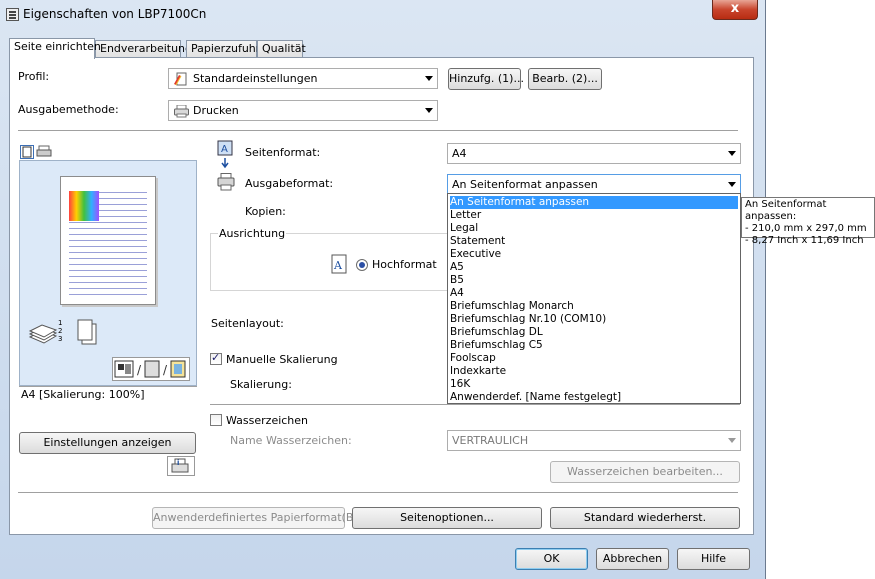  I want to click on output-format-option: Indexkarte, so click(594, 371).